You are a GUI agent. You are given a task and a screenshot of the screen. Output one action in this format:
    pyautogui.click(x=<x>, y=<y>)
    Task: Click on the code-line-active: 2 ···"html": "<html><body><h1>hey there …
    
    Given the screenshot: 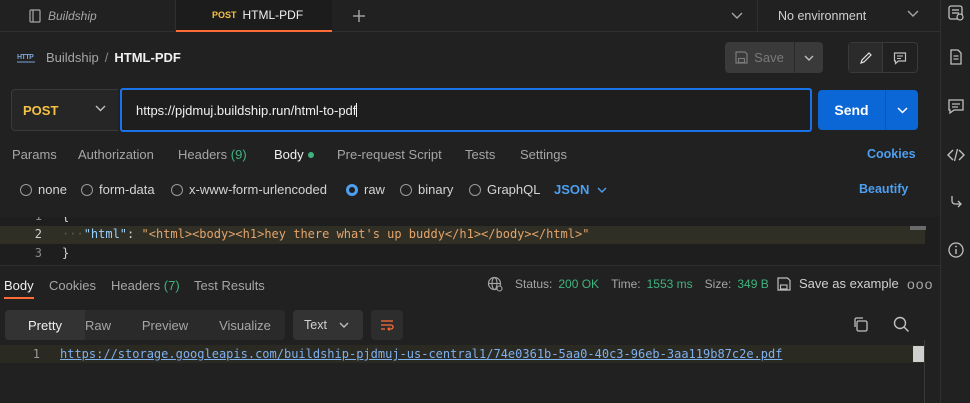 What is the action you would take?
    pyautogui.click(x=462, y=235)
    